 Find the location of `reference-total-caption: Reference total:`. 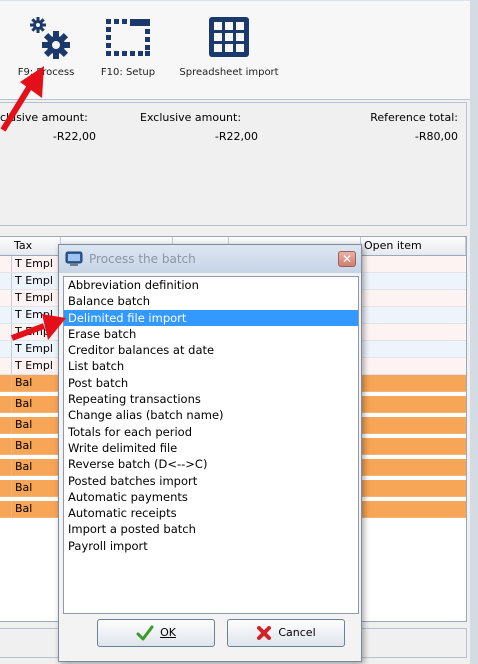

reference-total-caption: Reference total: is located at coordinates (414, 117).